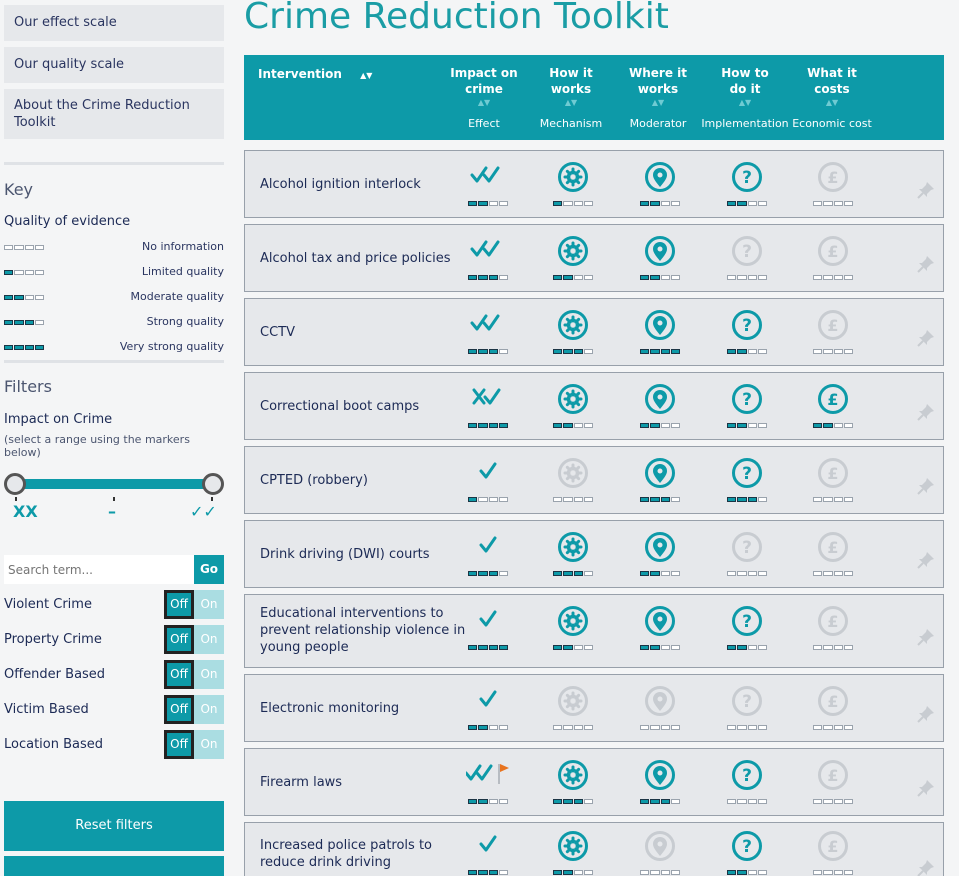 The width and height of the screenshot is (959, 876). What do you see at coordinates (365, 258) in the screenshot?
I see `intervention-name: Alcohol tax and price policies` at bounding box center [365, 258].